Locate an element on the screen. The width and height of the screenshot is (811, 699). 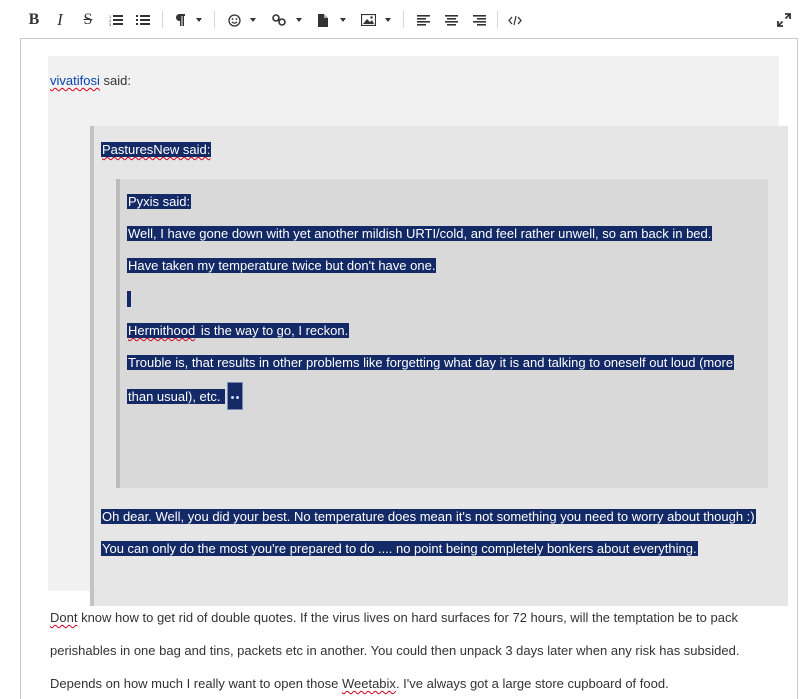
empty-paragraph is located at coordinates (129, 298).